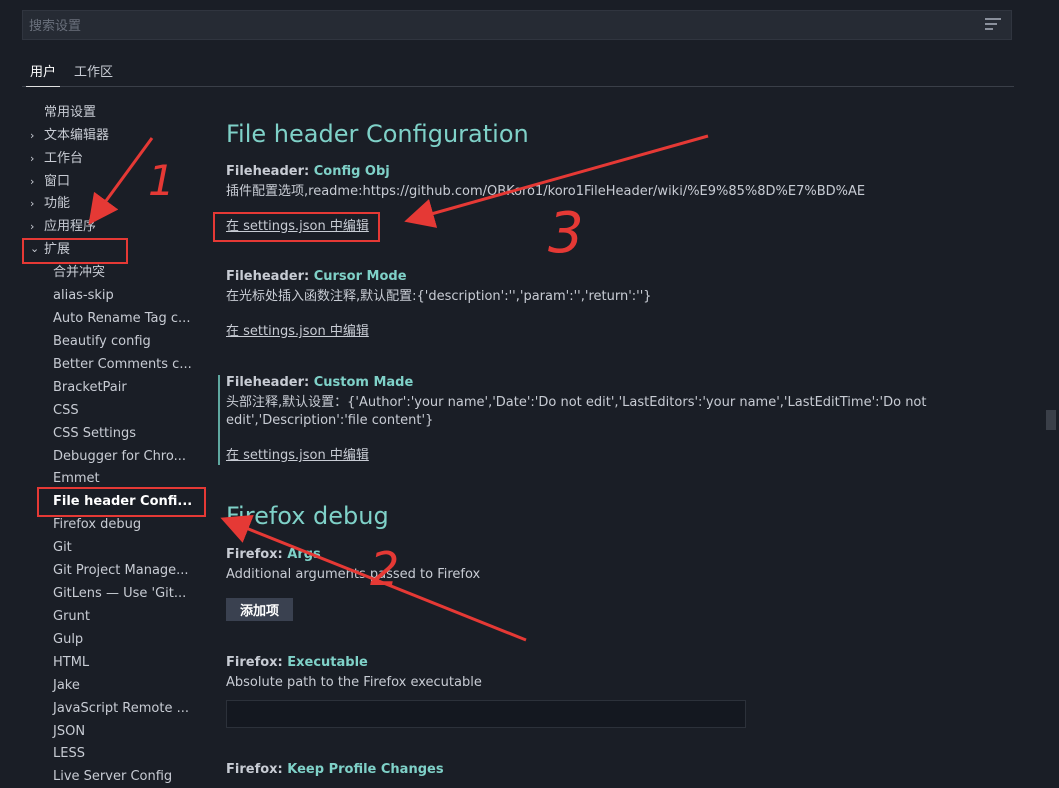  I want to click on annotation-box-edit-link, so click(296, 227).